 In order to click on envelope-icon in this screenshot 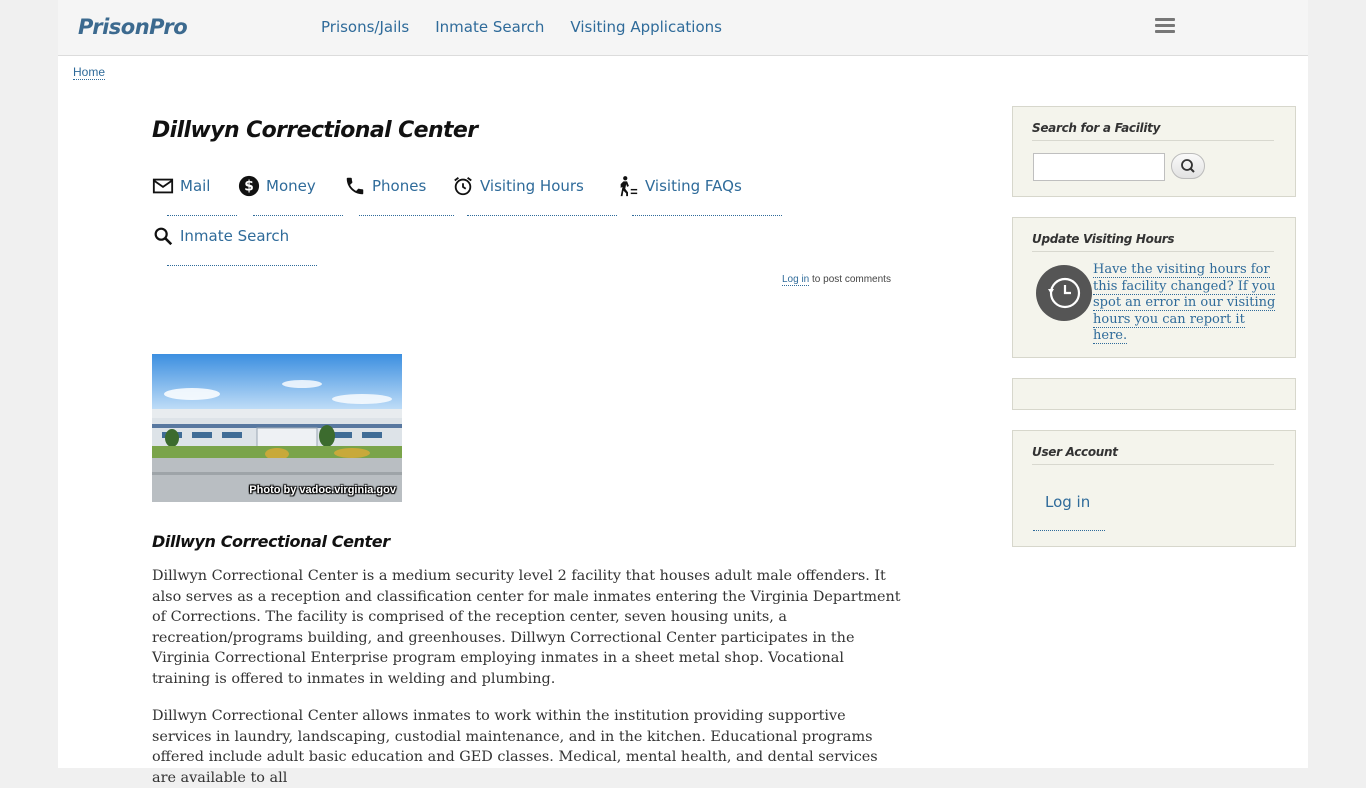, I will do `click(163, 186)`.